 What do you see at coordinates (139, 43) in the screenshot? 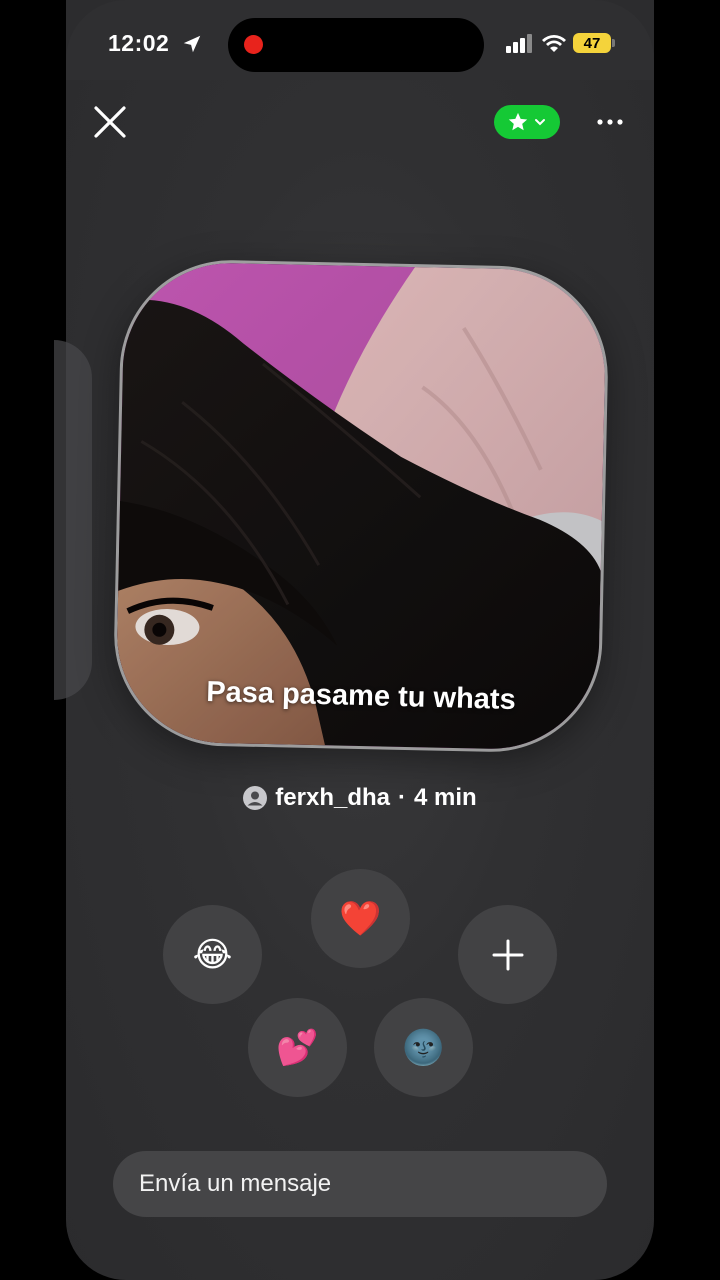
I see `status-time: 12:02` at bounding box center [139, 43].